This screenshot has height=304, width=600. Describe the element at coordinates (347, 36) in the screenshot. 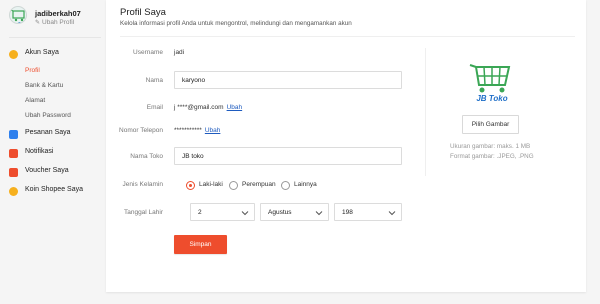

I see `header-divider` at that location.